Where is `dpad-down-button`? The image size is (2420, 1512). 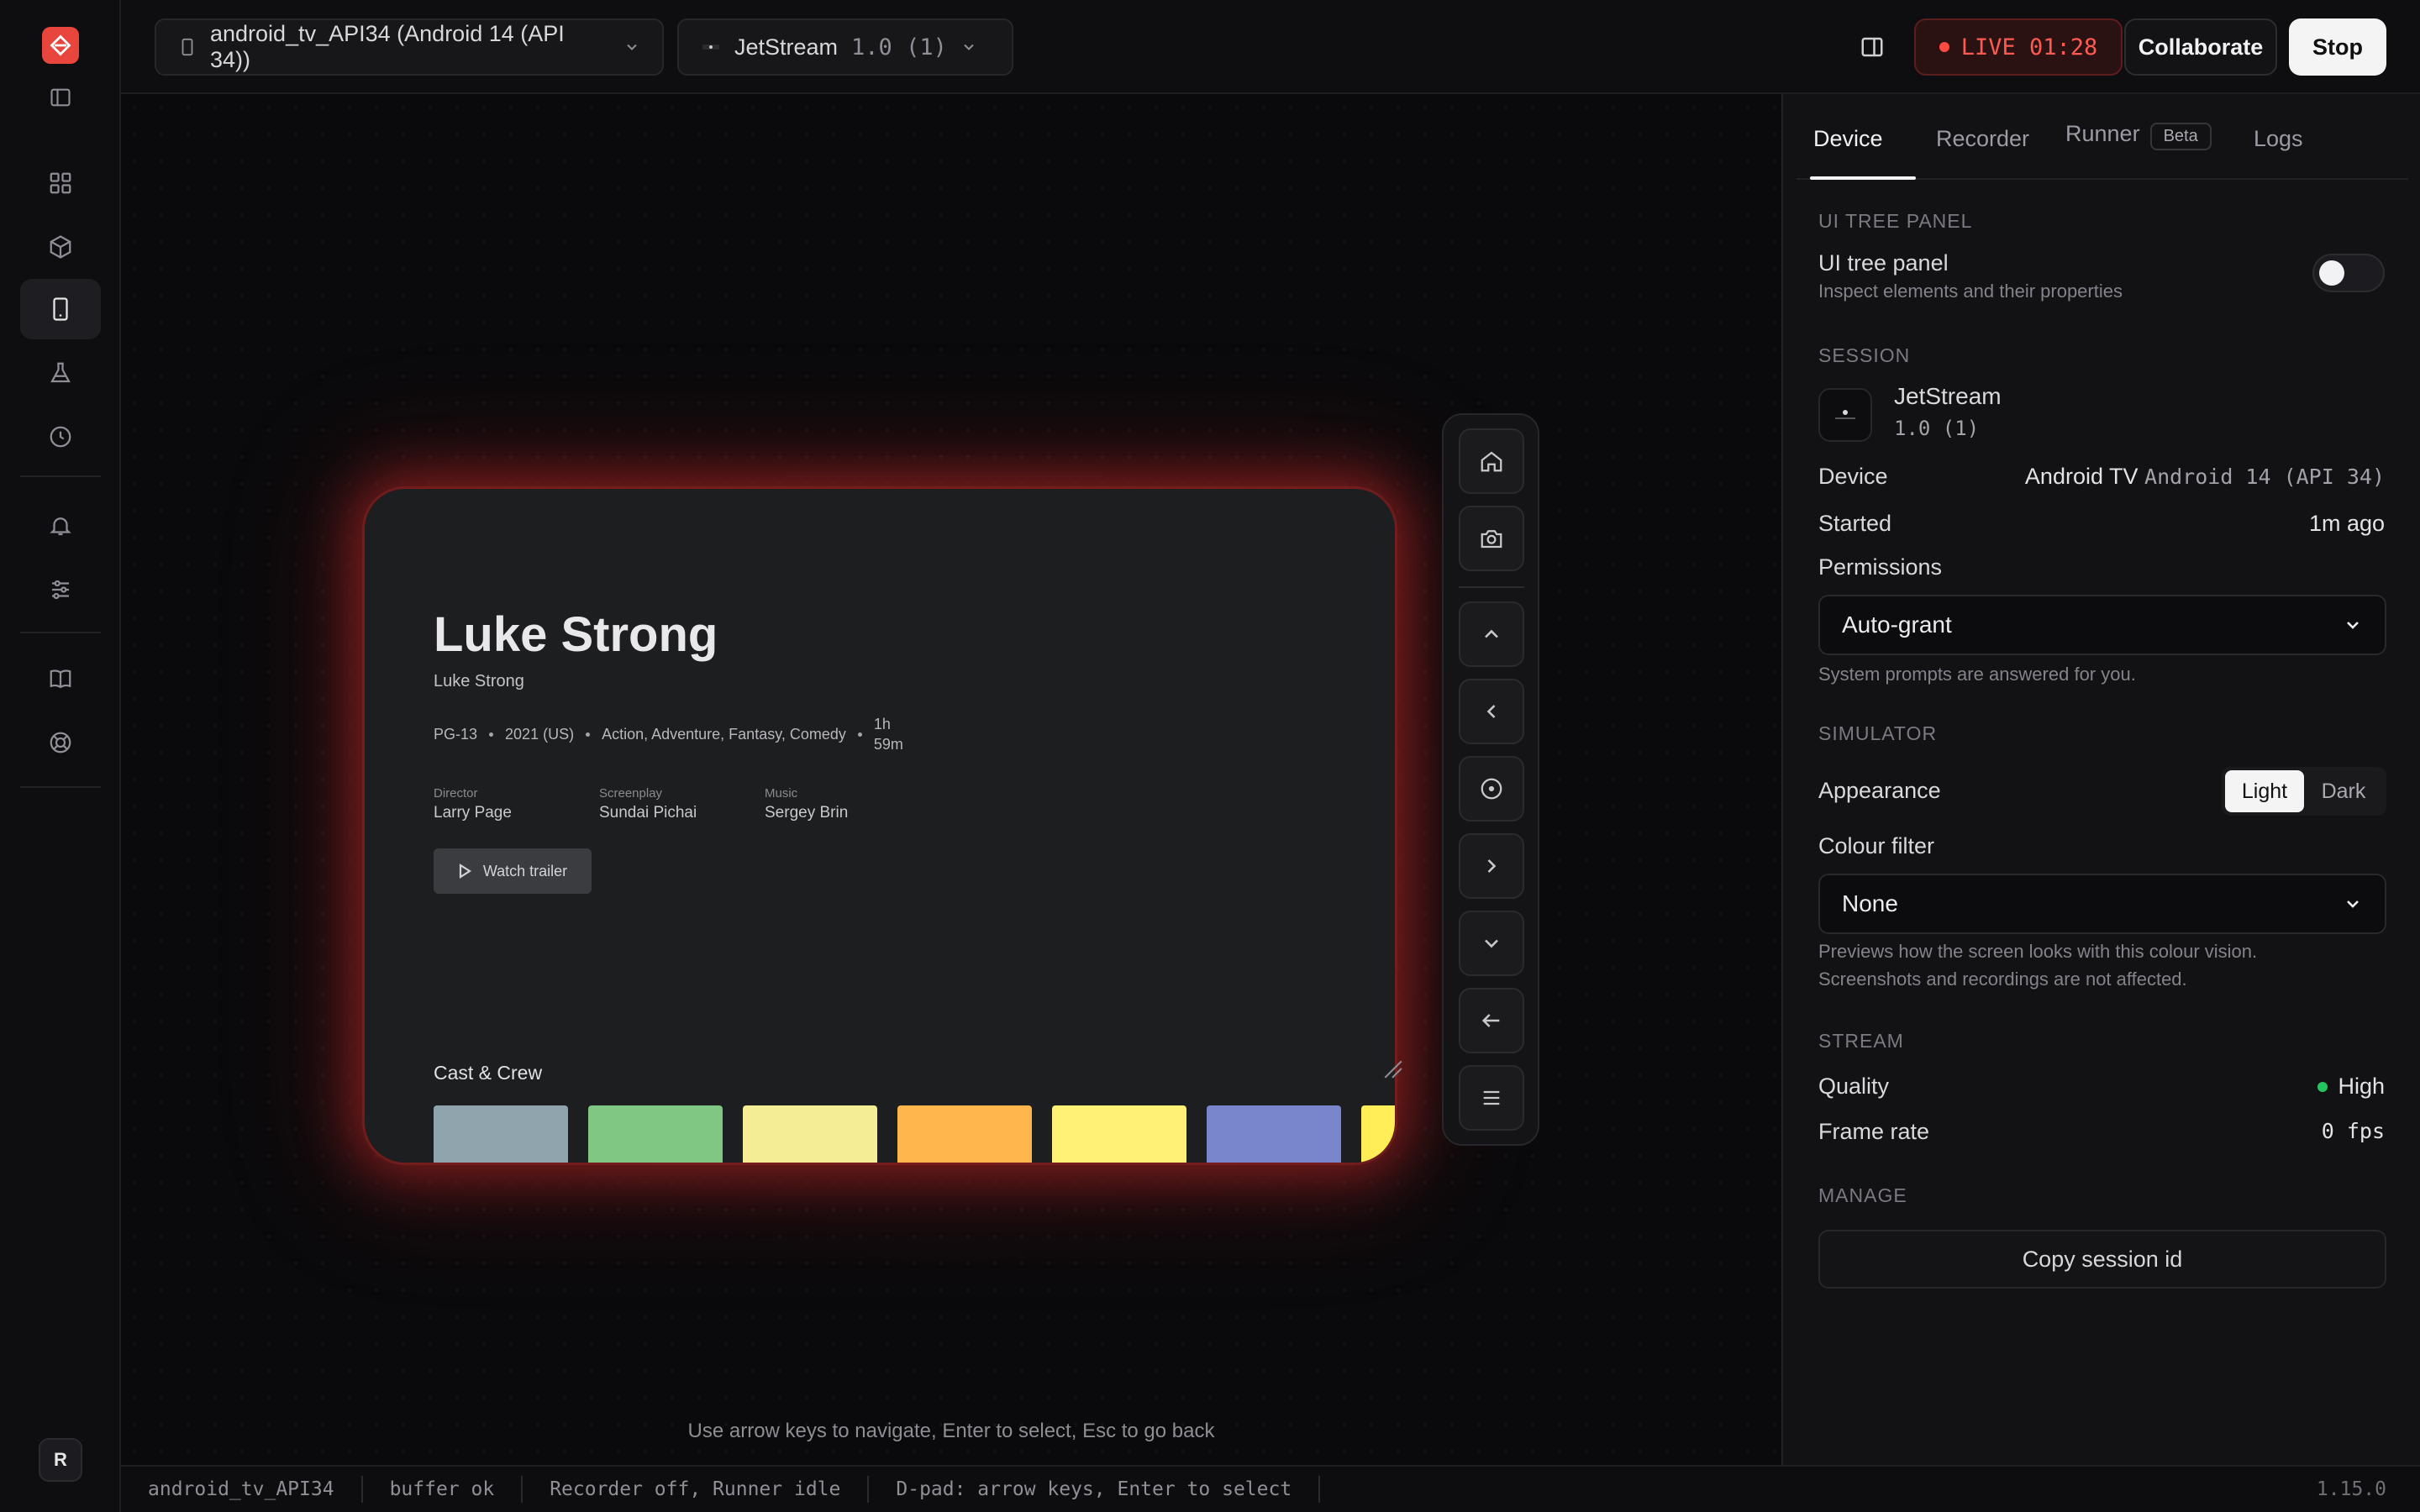 dpad-down-button is located at coordinates (1492, 943).